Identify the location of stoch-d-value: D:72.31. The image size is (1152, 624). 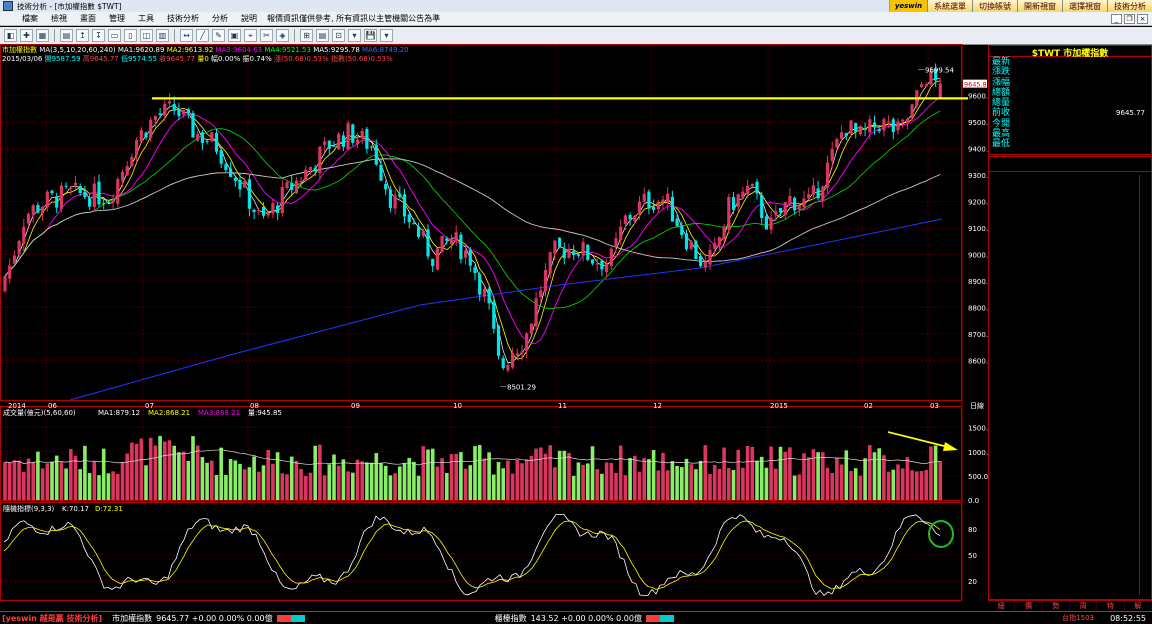
(109, 509).